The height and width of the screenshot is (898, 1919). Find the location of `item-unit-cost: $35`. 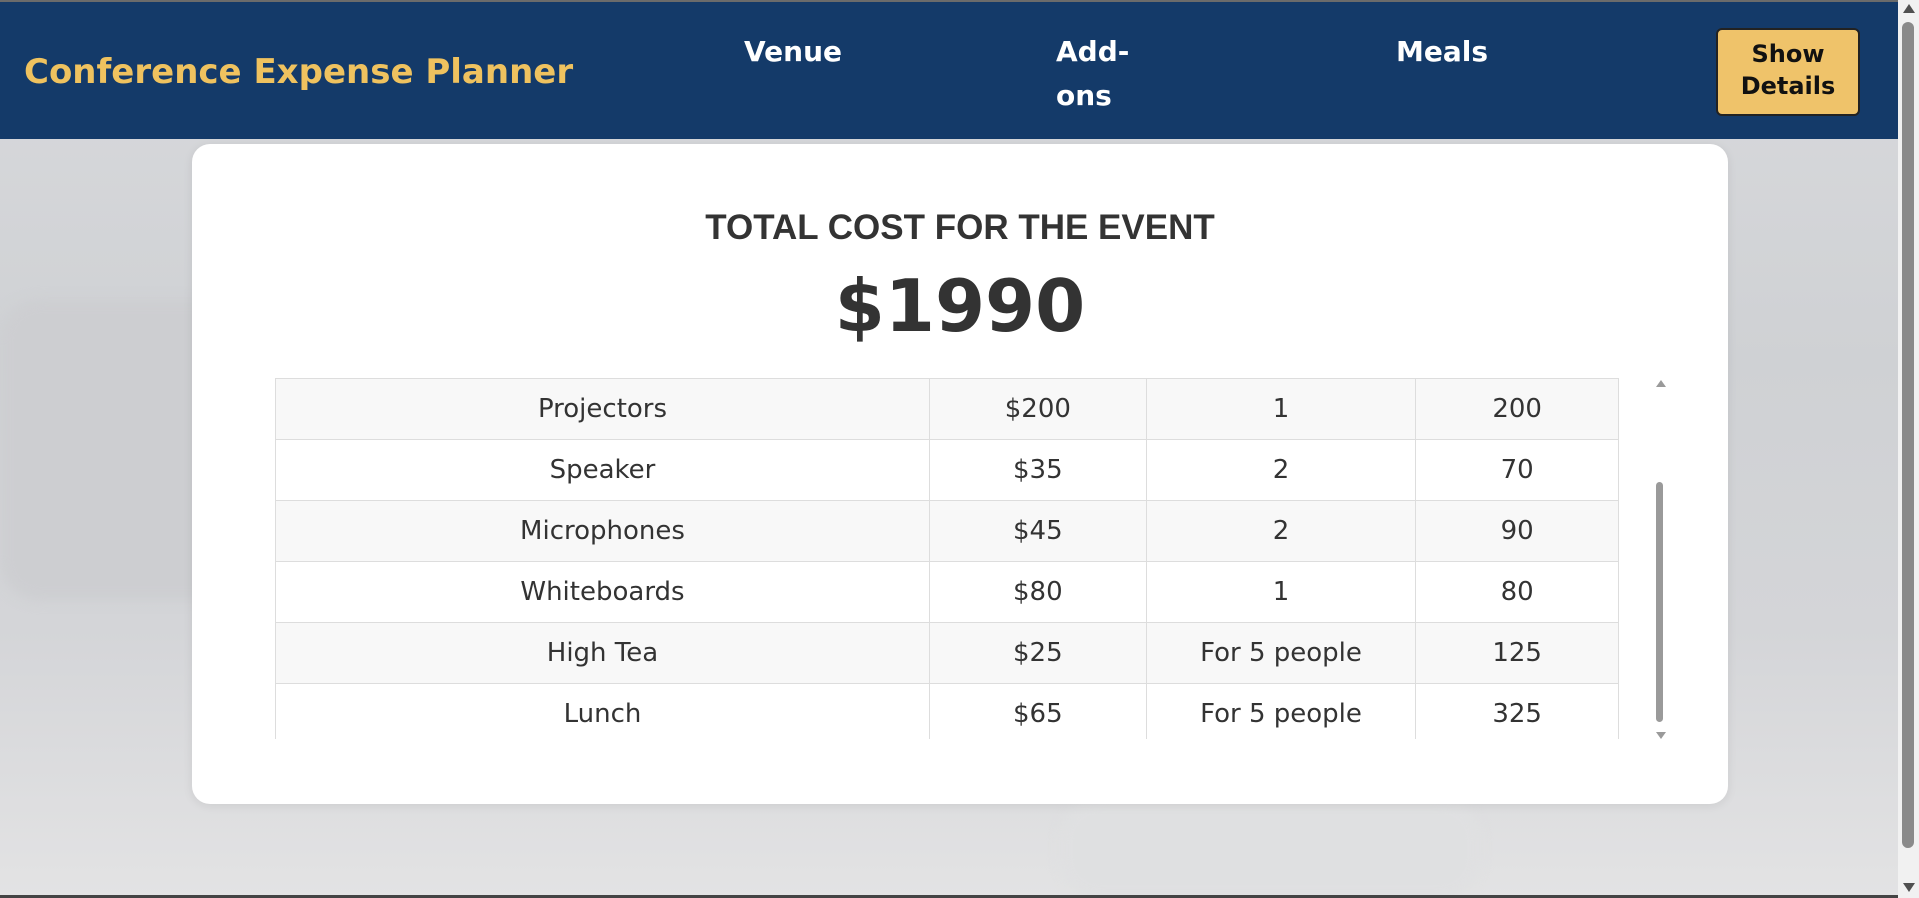

item-unit-cost: $35 is located at coordinates (1037, 470).